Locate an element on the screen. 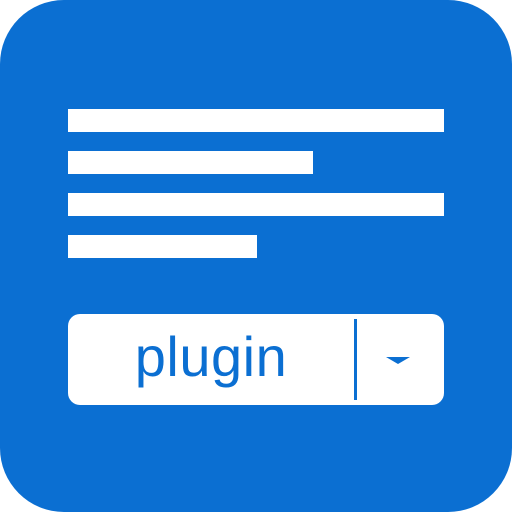  plugin-dropdown: plugin is located at coordinates (256, 359).